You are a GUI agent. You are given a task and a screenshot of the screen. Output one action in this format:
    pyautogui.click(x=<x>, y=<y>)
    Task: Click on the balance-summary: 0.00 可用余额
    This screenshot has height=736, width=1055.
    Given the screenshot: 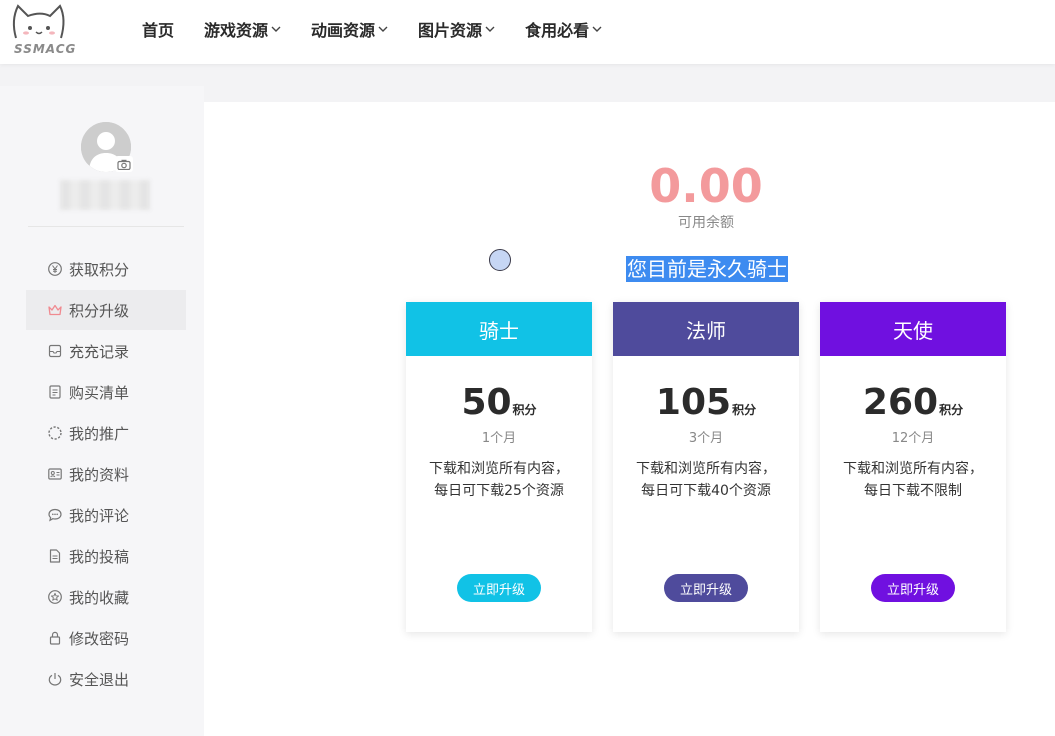 What is the action you would take?
    pyautogui.click(x=706, y=195)
    